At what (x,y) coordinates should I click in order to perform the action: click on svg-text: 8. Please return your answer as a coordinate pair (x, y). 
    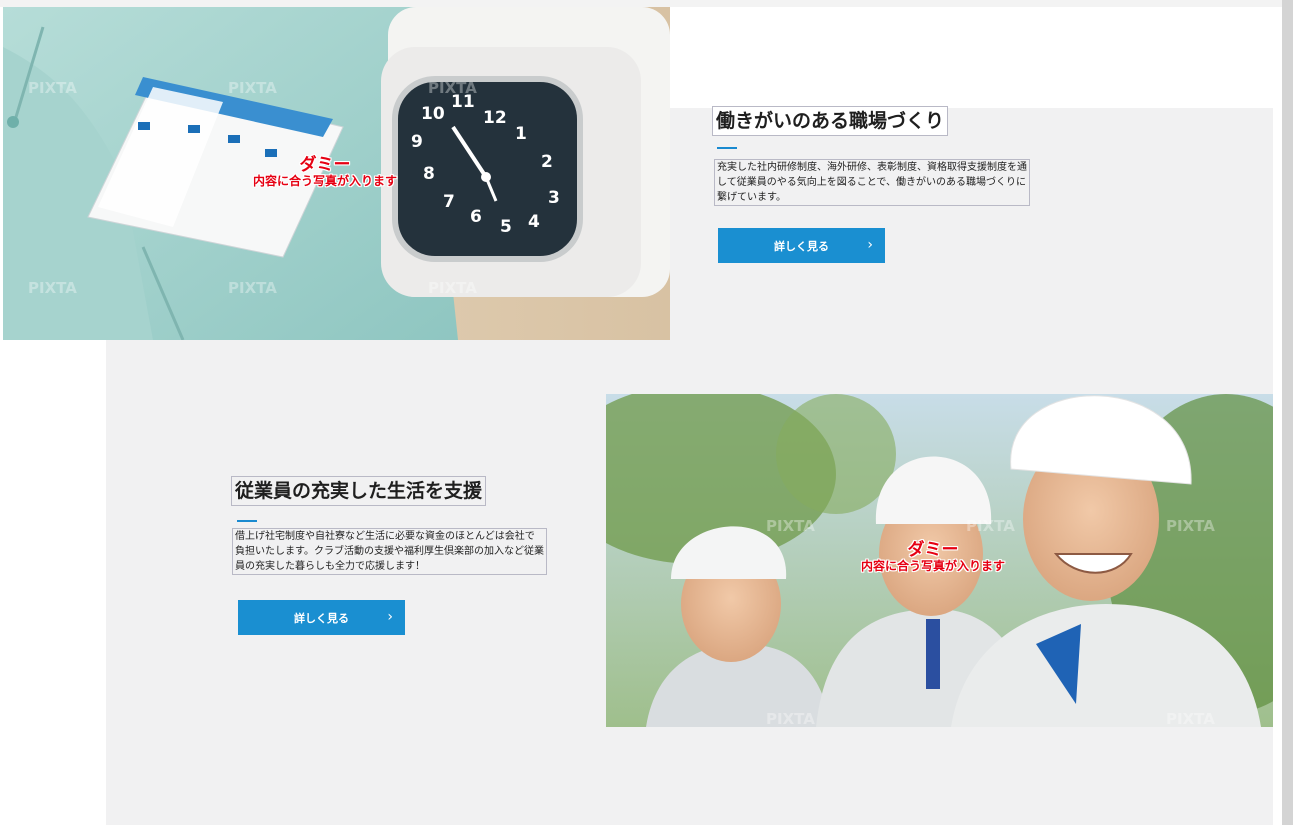
    Looking at the image, I should click on (429, 174).